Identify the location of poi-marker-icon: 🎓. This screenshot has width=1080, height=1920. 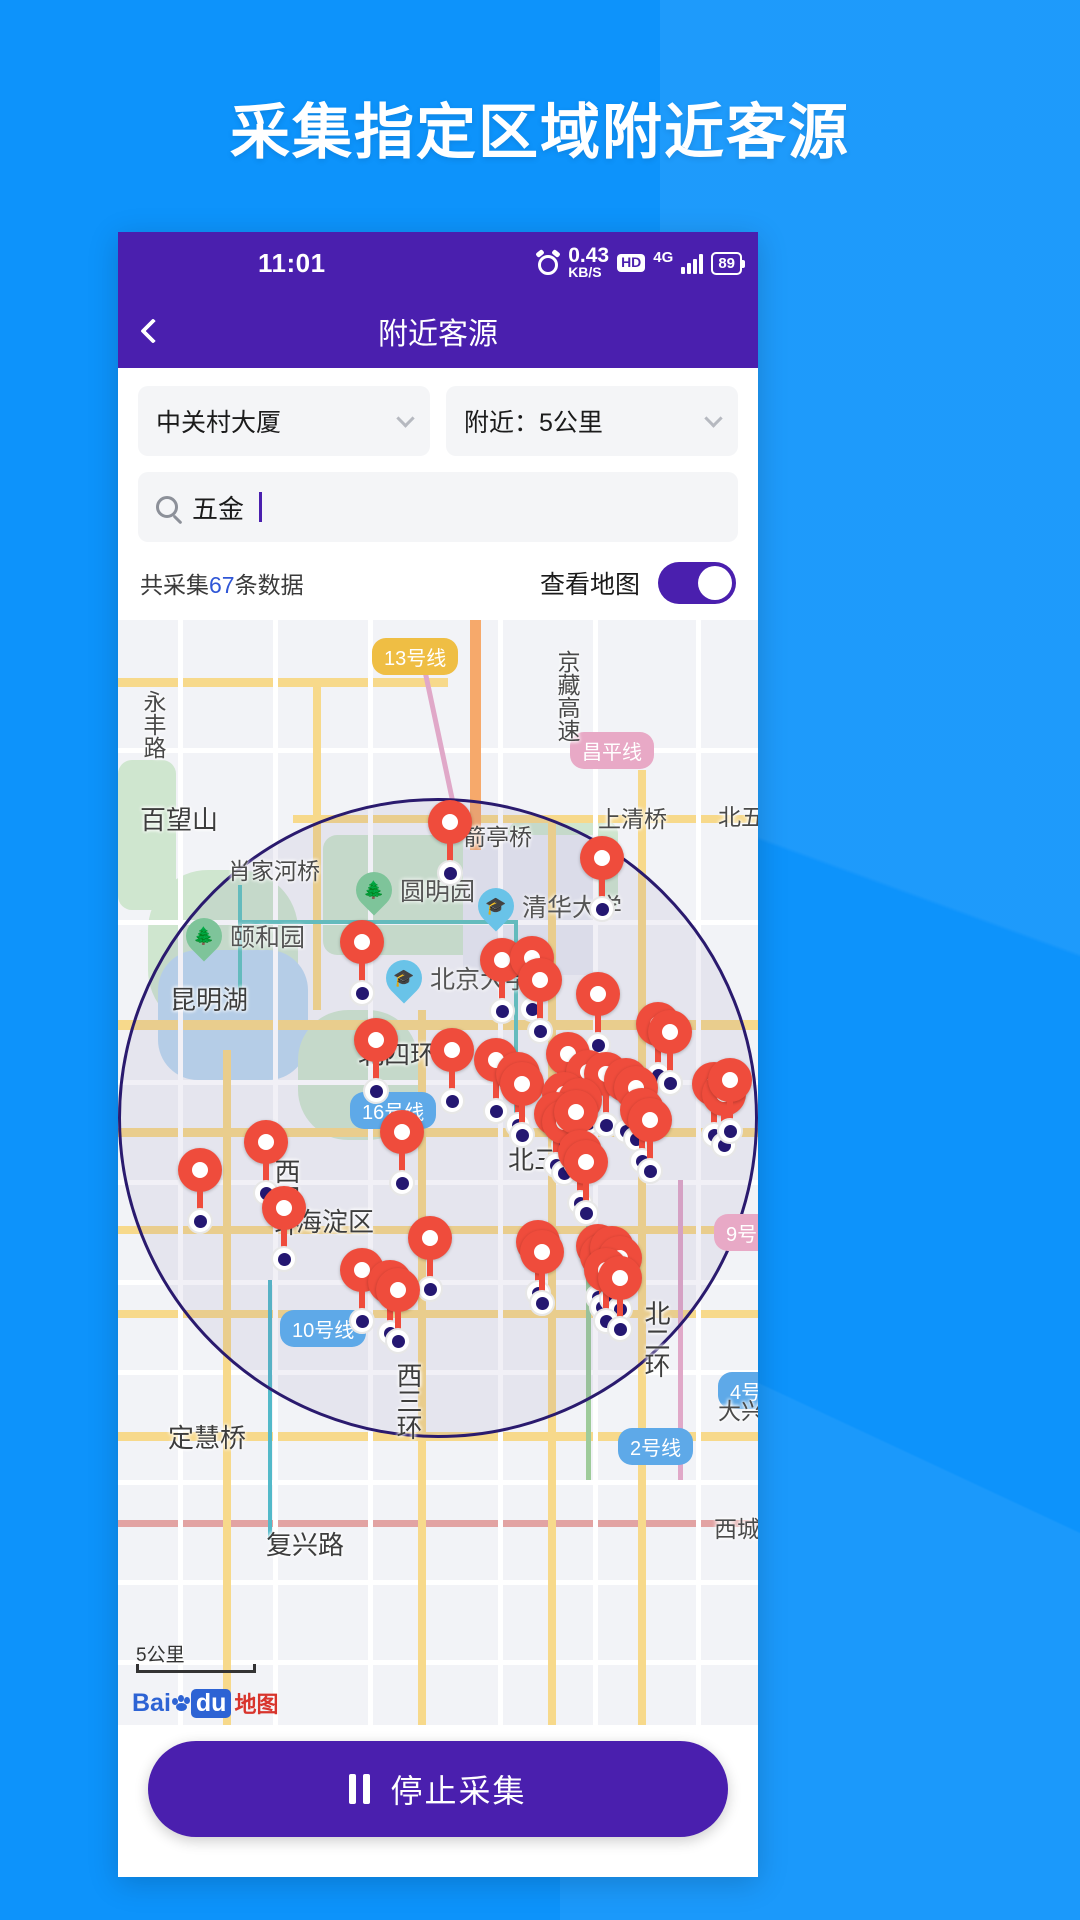
(404, 978).